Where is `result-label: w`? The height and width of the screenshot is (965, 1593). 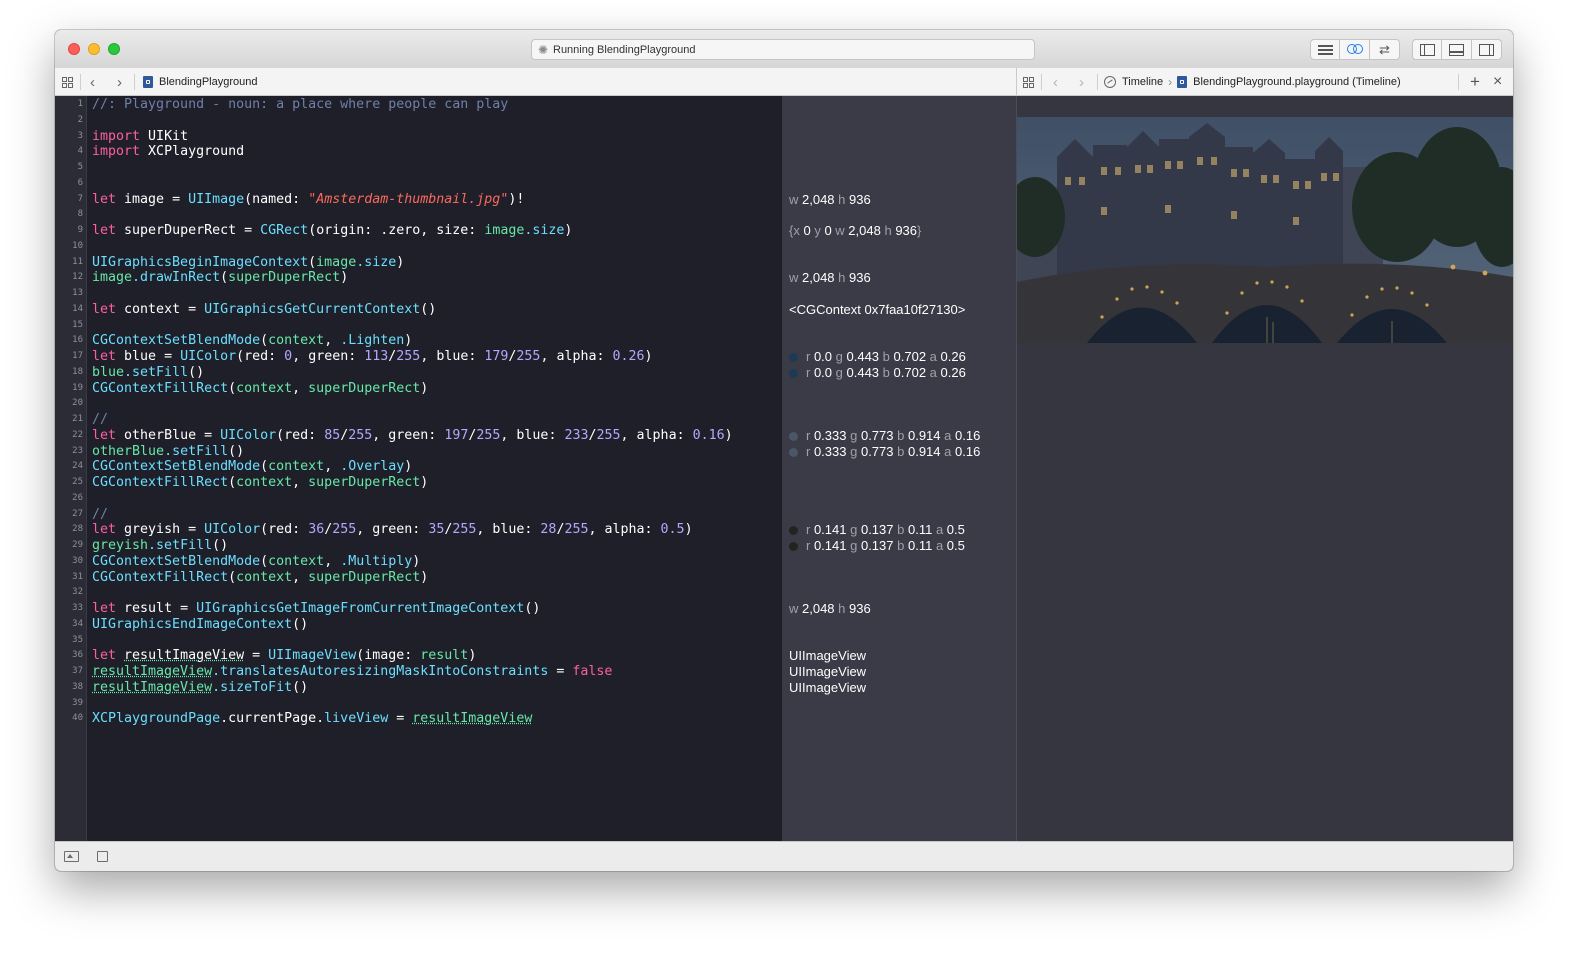 result-label: w is located at coordinates (795, 199).